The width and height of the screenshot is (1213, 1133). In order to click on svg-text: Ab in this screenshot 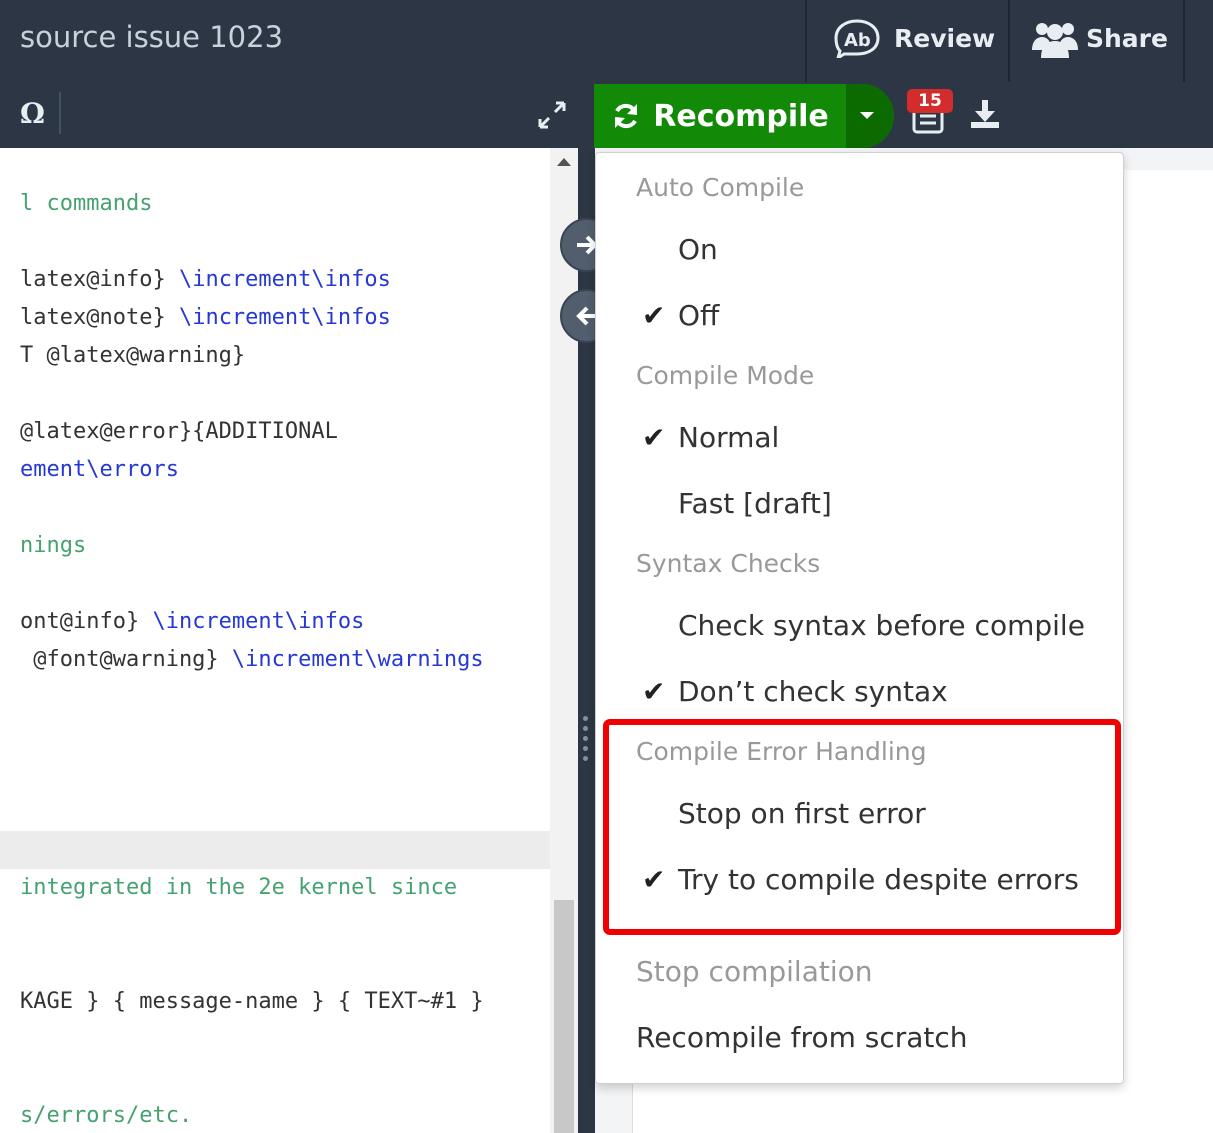, I will do `click(857, 40)`.